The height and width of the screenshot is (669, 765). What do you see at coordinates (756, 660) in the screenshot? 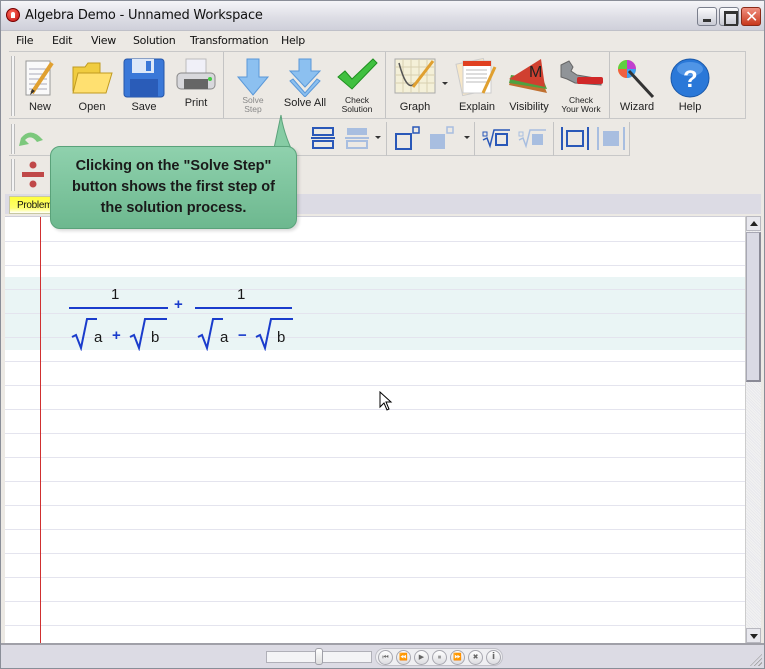
I see `resize-grip` at bounding box center [756, 660].